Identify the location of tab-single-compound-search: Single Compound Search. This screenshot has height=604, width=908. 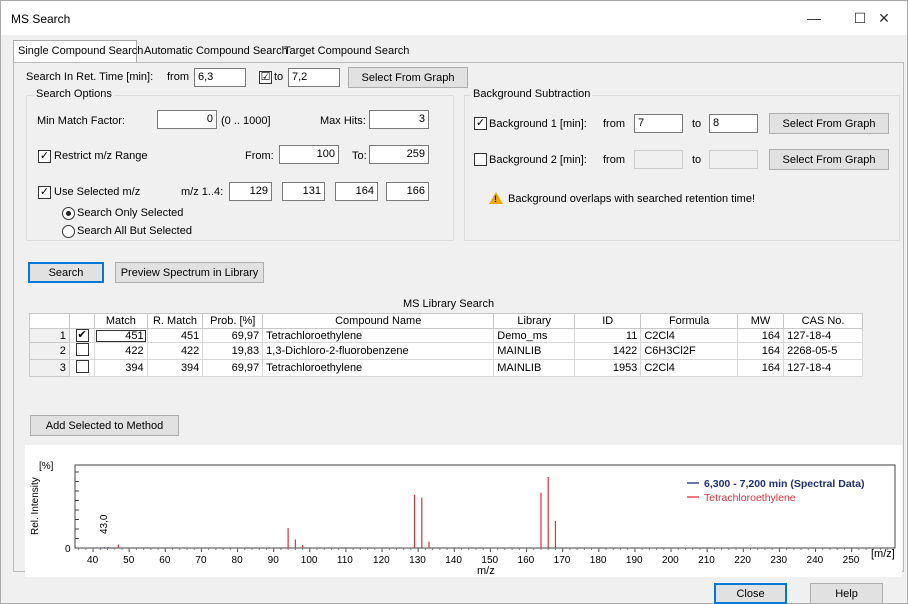
(78, 51).